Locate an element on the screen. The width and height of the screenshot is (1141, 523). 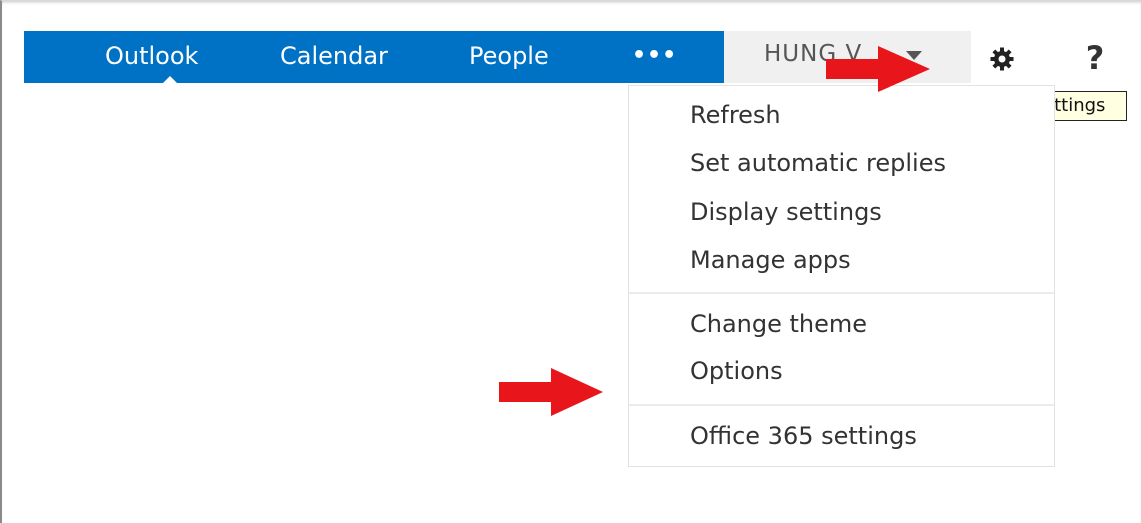
menu-item-set-automatic-replies: Set automatic replies is located at coordinates (818, 163).